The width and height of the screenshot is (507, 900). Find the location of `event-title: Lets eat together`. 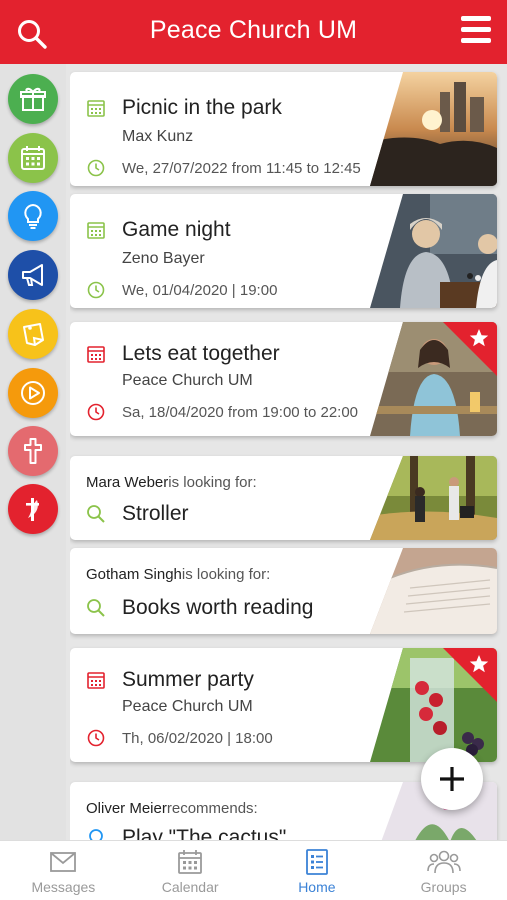

event-title: Lets eat together is located at coordinates (201, 353).